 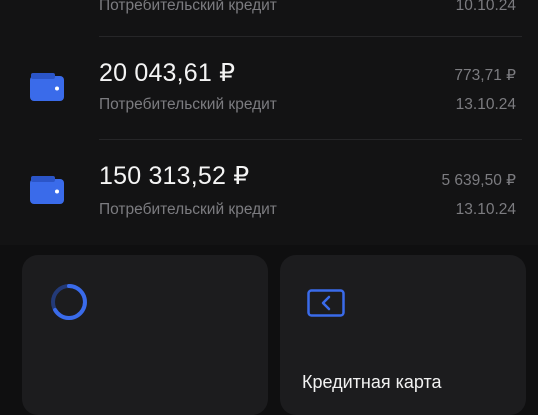 What do you see at coordinates (485, 75) in the screenshot?
I see `loan-payment: 773,71 ₽` at bounding box center [485, 75].